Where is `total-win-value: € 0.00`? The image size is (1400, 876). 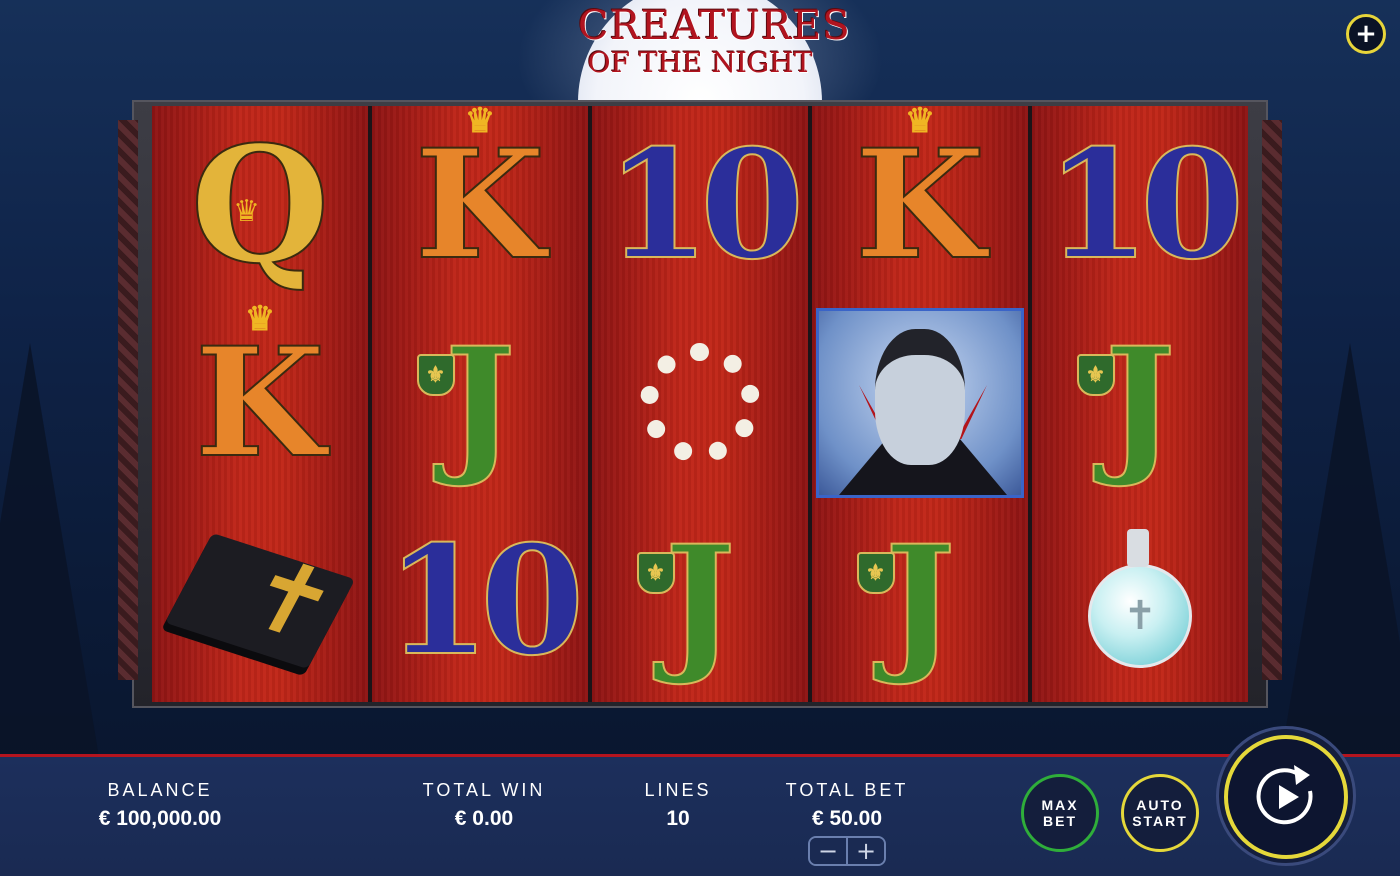 total-win-value: € 0.00 is located at coordinates (484, 818).